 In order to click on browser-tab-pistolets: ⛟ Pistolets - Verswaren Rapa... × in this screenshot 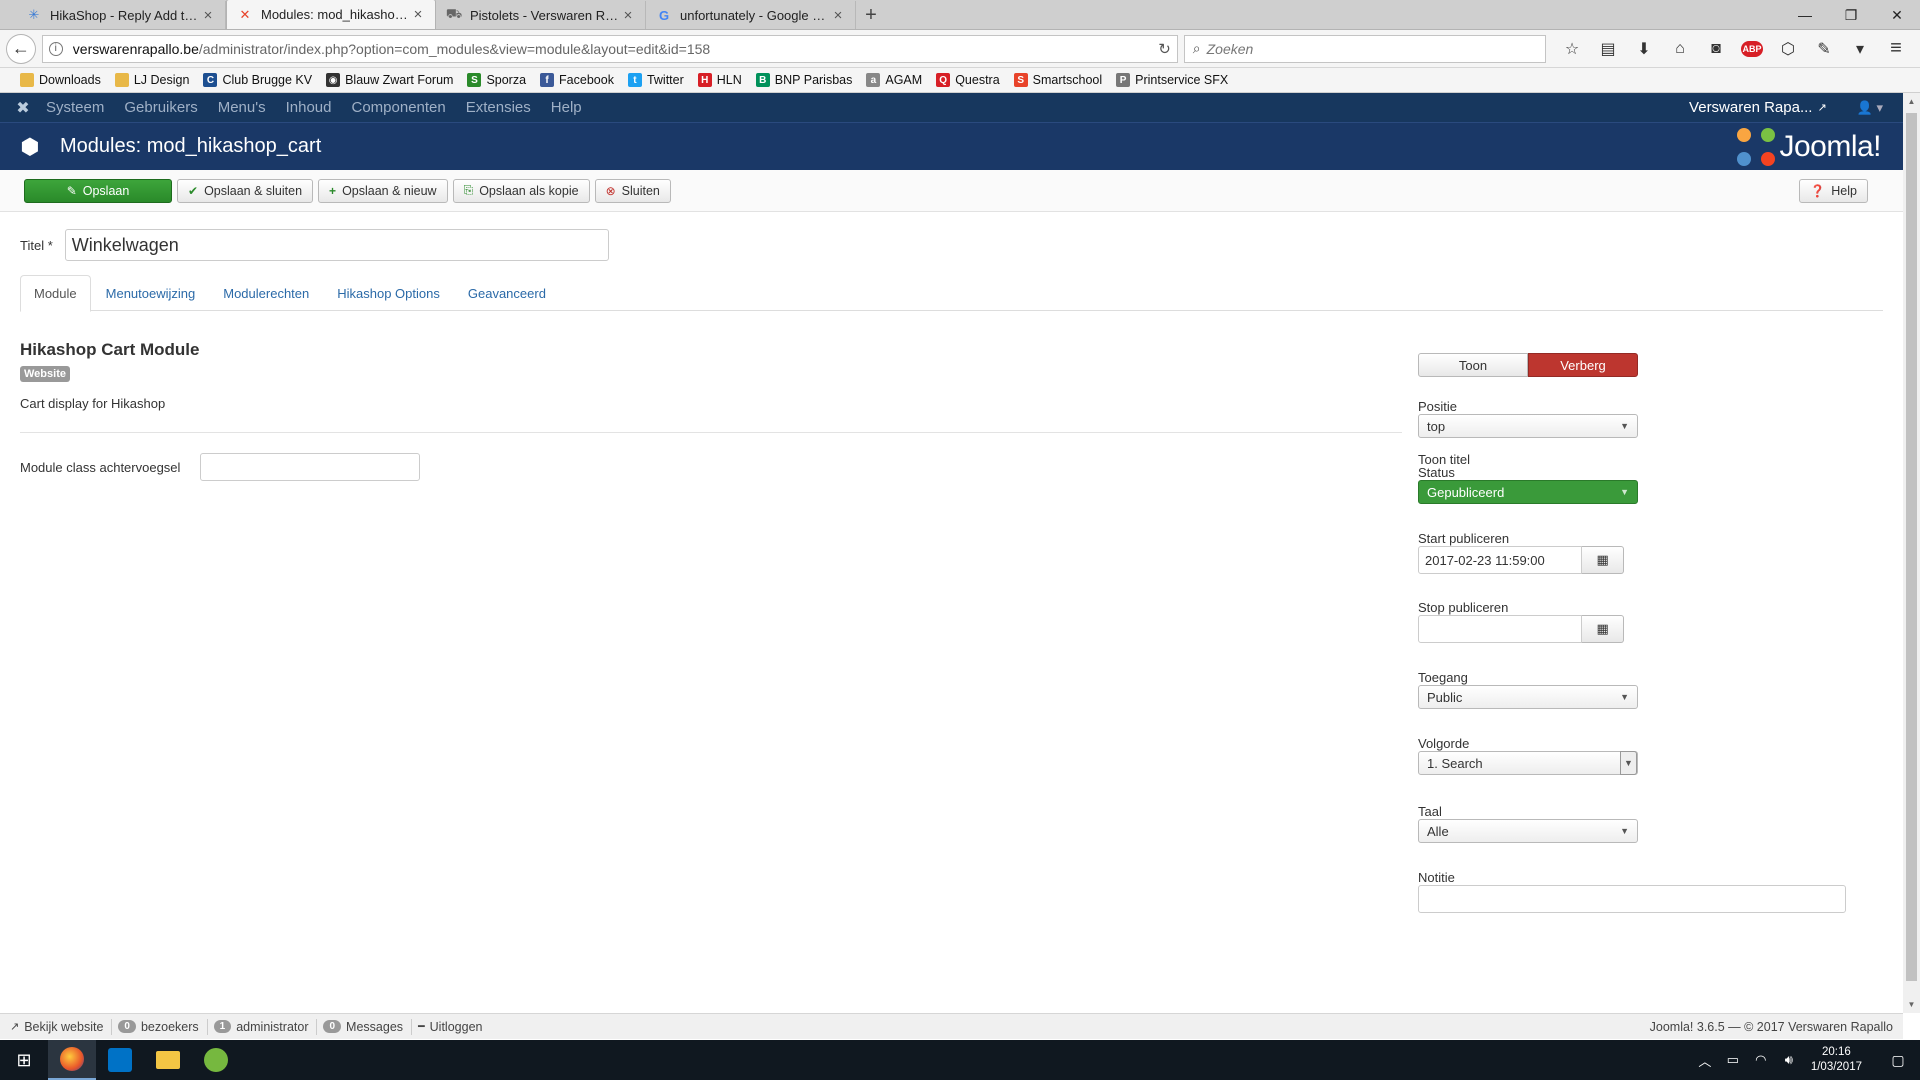, I will do `click(541, 15)`.